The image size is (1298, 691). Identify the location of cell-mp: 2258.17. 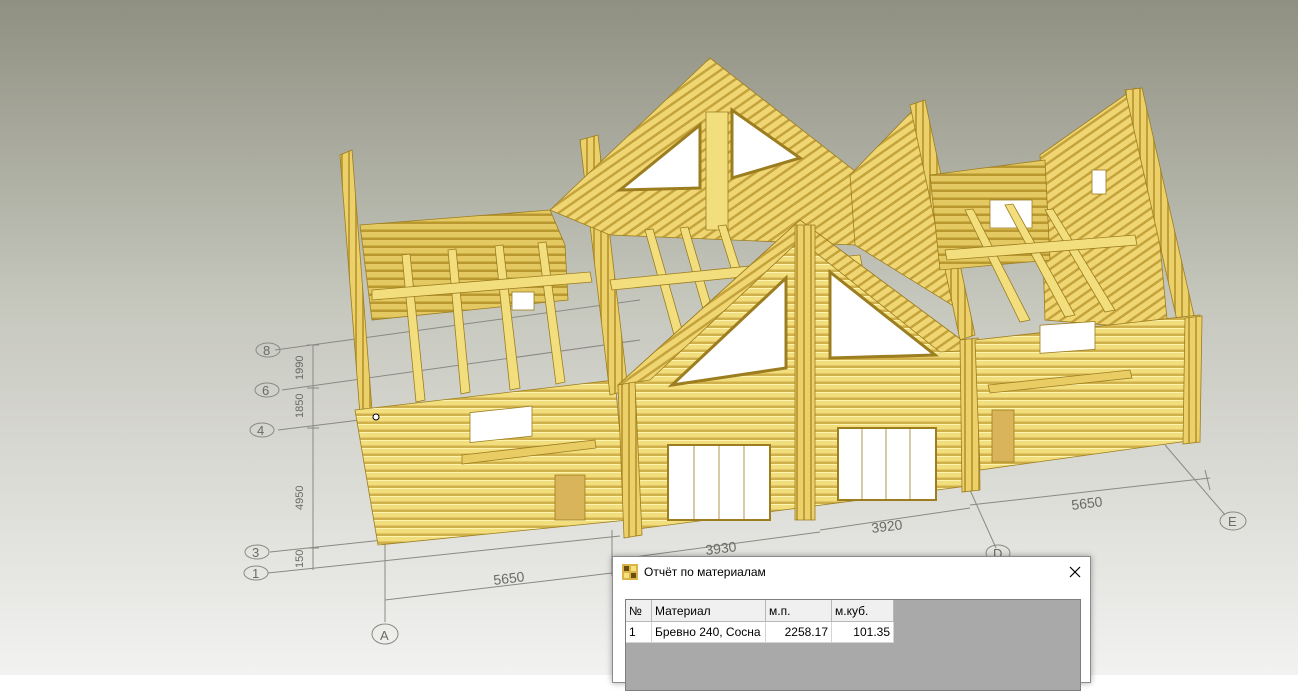
(798, 632).